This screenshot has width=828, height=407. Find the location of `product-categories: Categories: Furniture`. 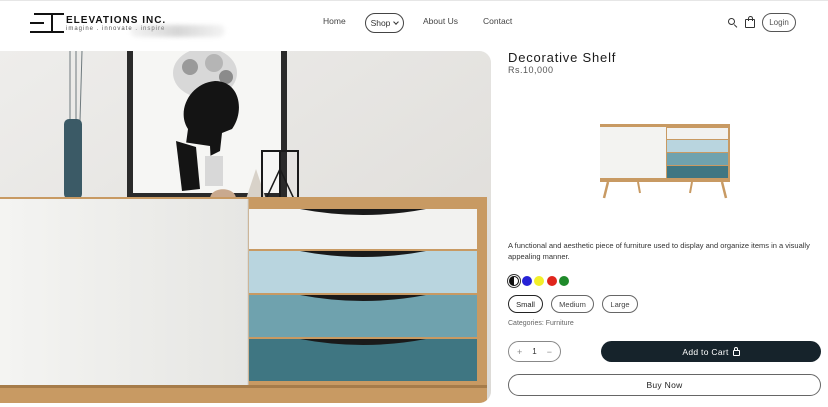

product-categories: Categories: Furniture is located at coordinates (541, 323).